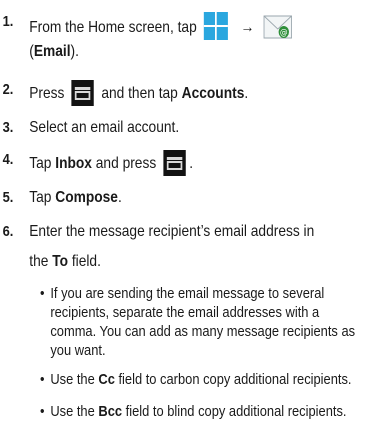 The image size is (386, 430). What do you see at coordinates (247, 27) in the screenshot?
I see `arrow-icon: →` at bounding box center [247, 27].